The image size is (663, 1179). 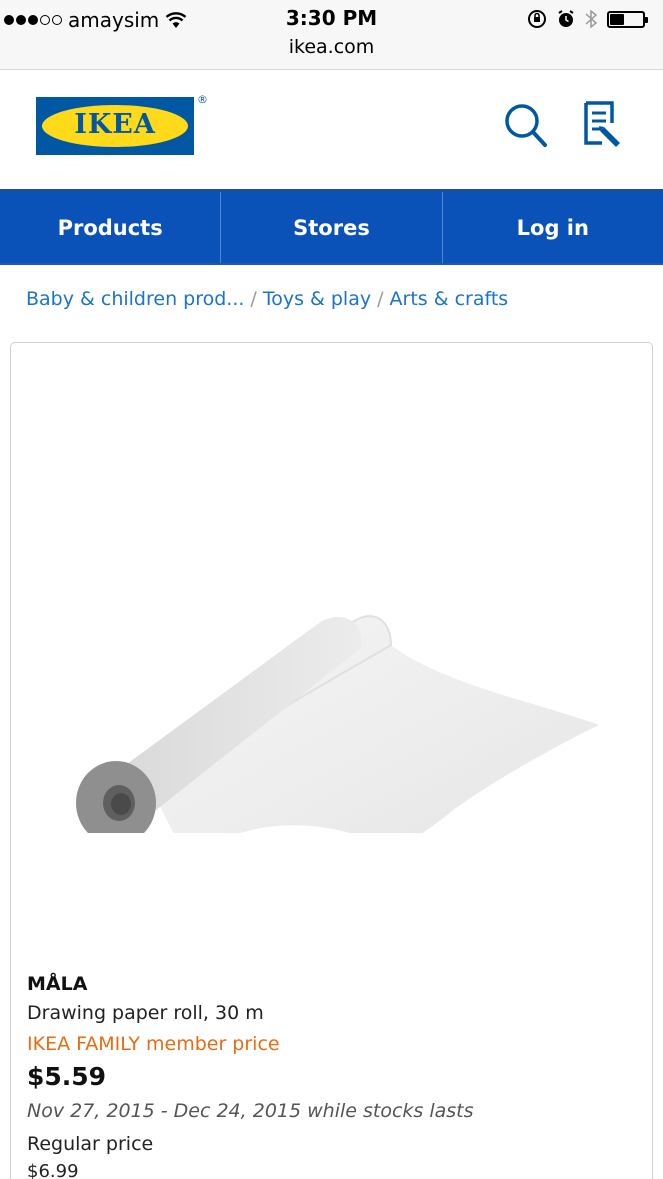 I want to click on breadcrumb-toys-play: Toys & play, so click(x=317, y=299).